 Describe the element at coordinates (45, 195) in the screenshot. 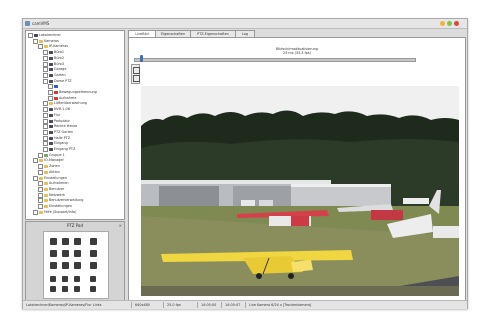

I see `tree-item: Netzwerk` at that location.